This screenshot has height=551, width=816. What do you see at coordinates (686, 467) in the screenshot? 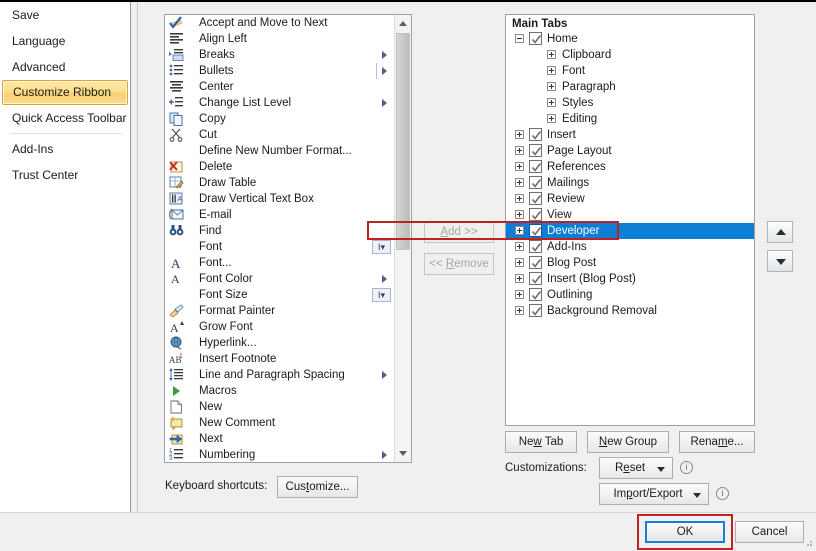
I see `reset-info-icon: i` at bounding box center [686, 467].